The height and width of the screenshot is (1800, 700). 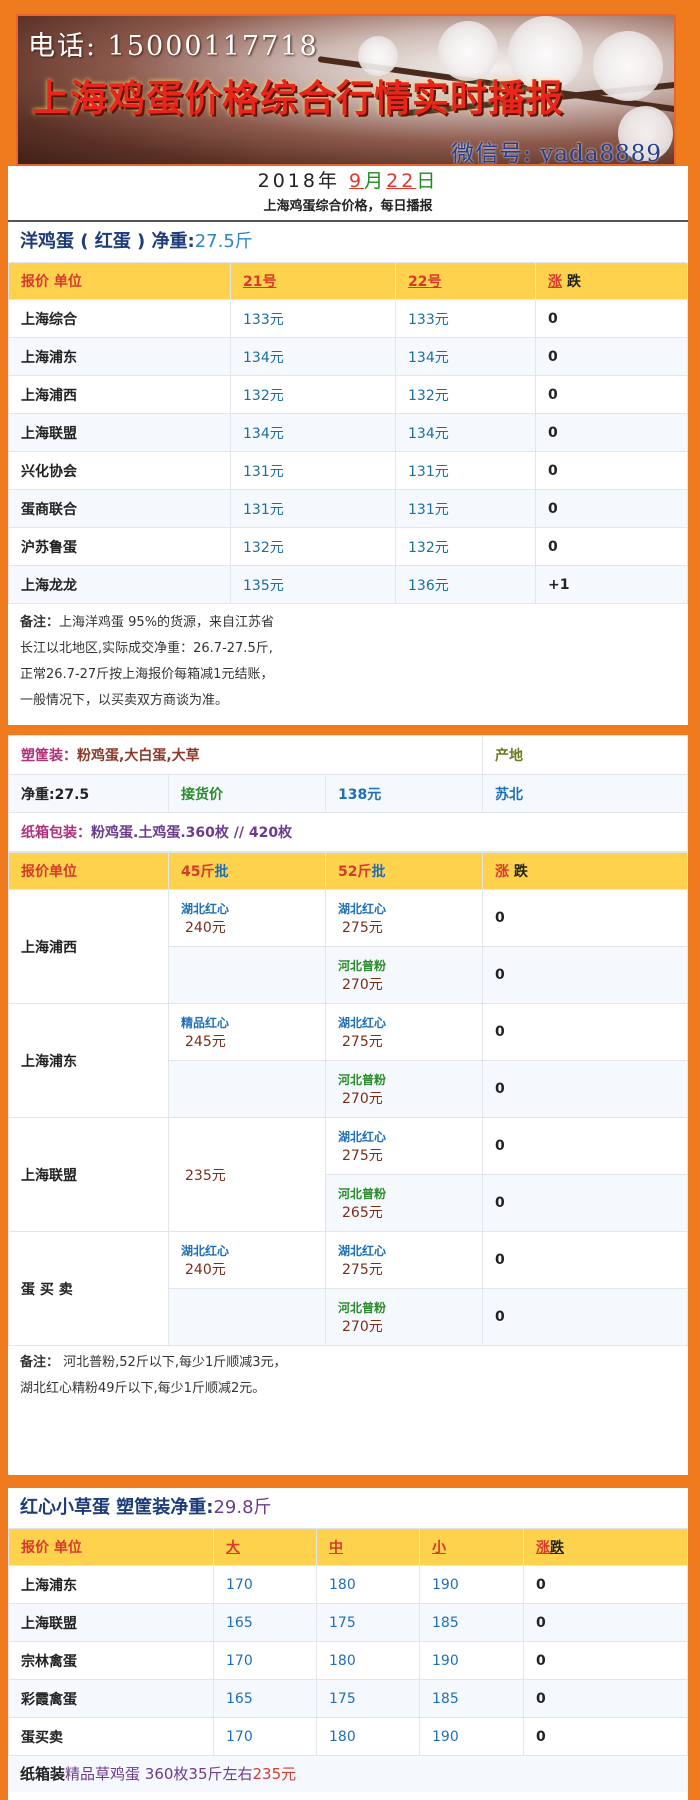 I want to click on carton-label: 纸箱包装：, so click(x=56, y=833).